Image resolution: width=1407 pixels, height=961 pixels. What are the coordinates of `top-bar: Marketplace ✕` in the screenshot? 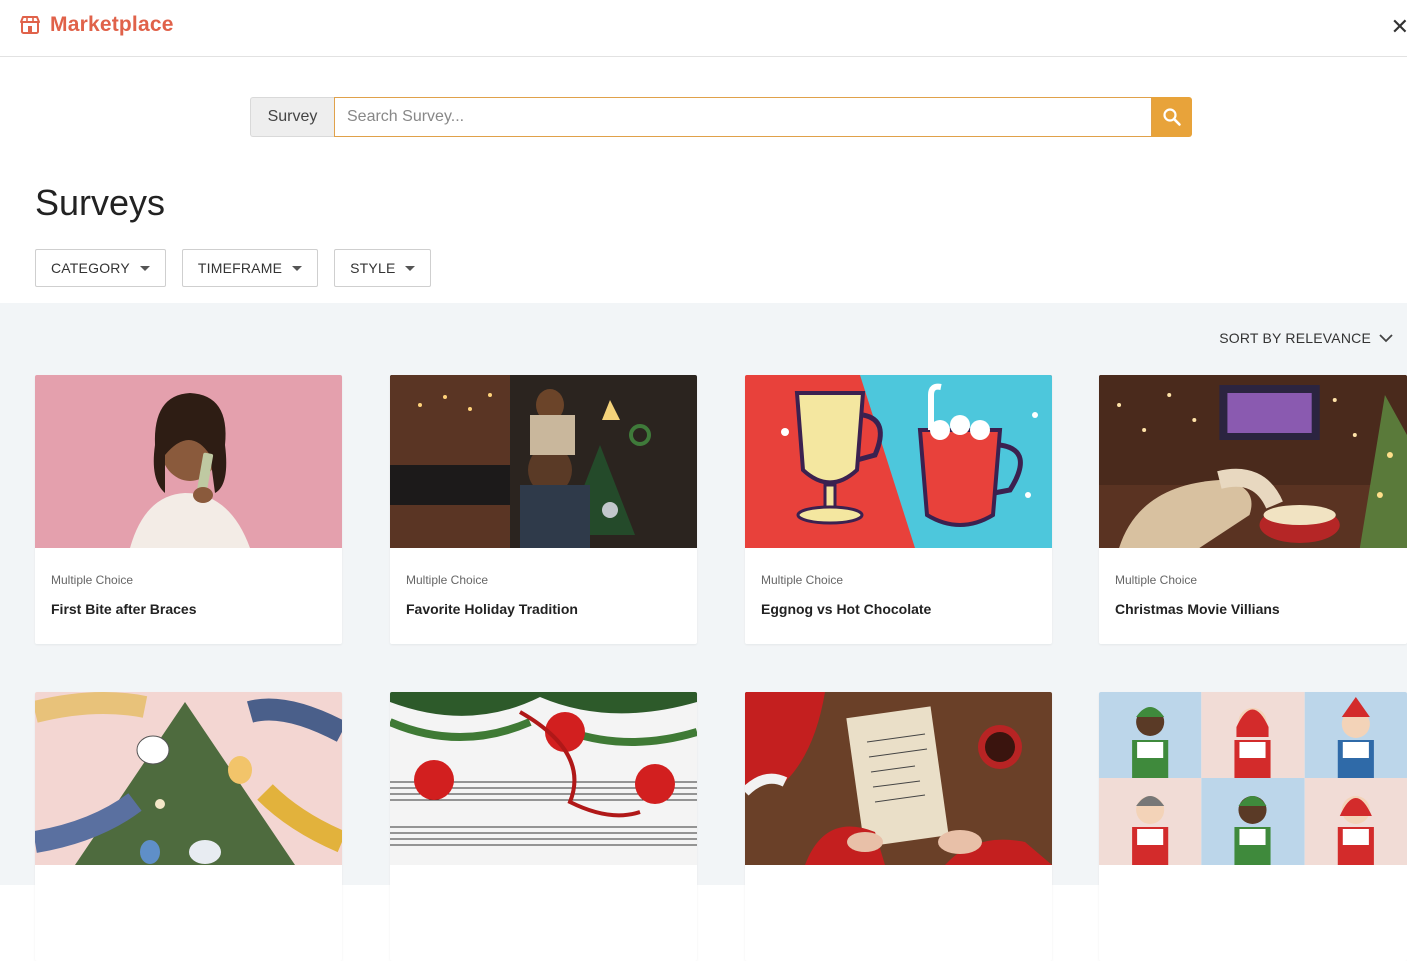 It's located at (703, 28).